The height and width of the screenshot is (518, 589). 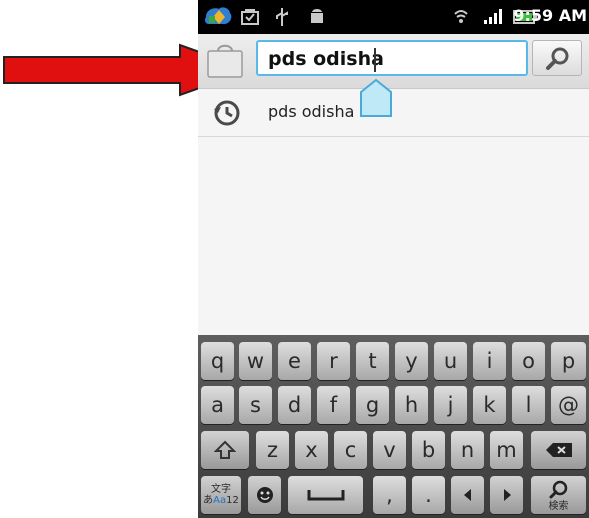 I want to click on key-i: i, so click(x=489, y=361).